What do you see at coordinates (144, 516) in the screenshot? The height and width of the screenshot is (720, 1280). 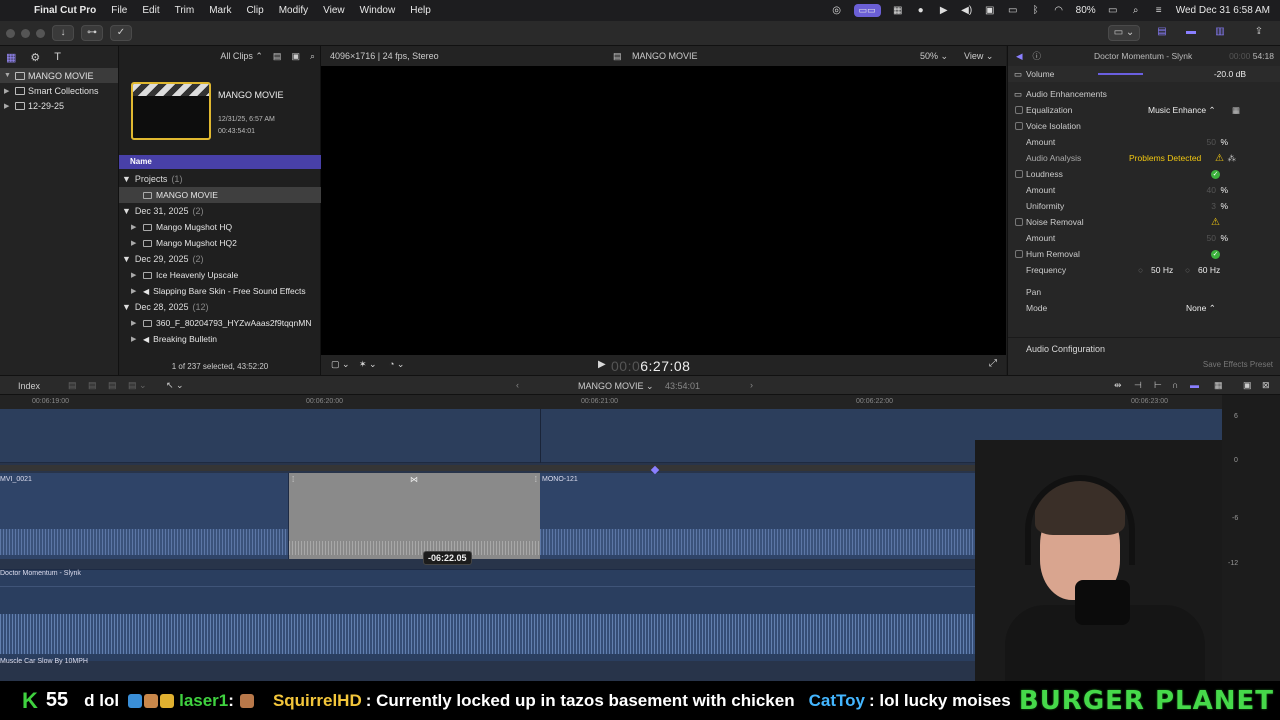 I see `audio-clip-mvi-0021: MVI_0021` at bounding box center [144, 516].